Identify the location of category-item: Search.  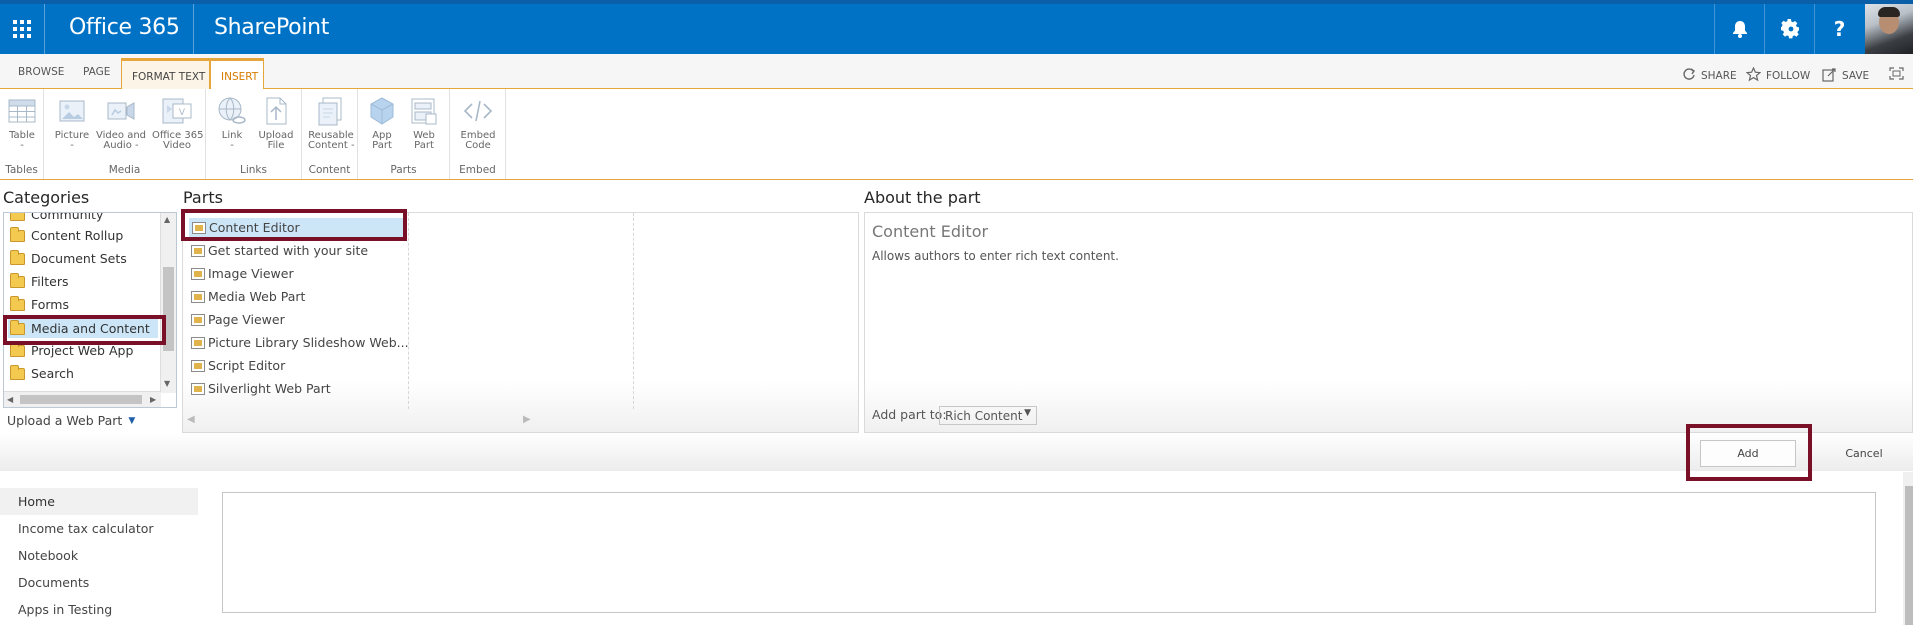
(42, 372).